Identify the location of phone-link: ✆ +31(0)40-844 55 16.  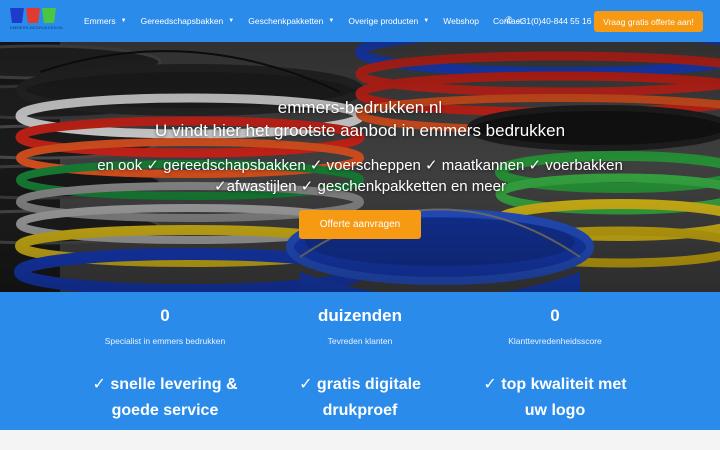
(548, 20).